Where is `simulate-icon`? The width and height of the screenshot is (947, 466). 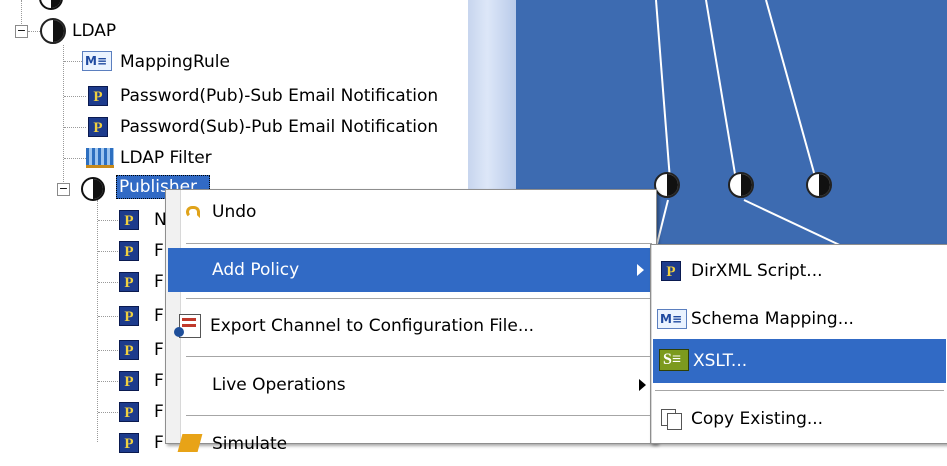 simulate-icon is located at coordinates (190, 443).